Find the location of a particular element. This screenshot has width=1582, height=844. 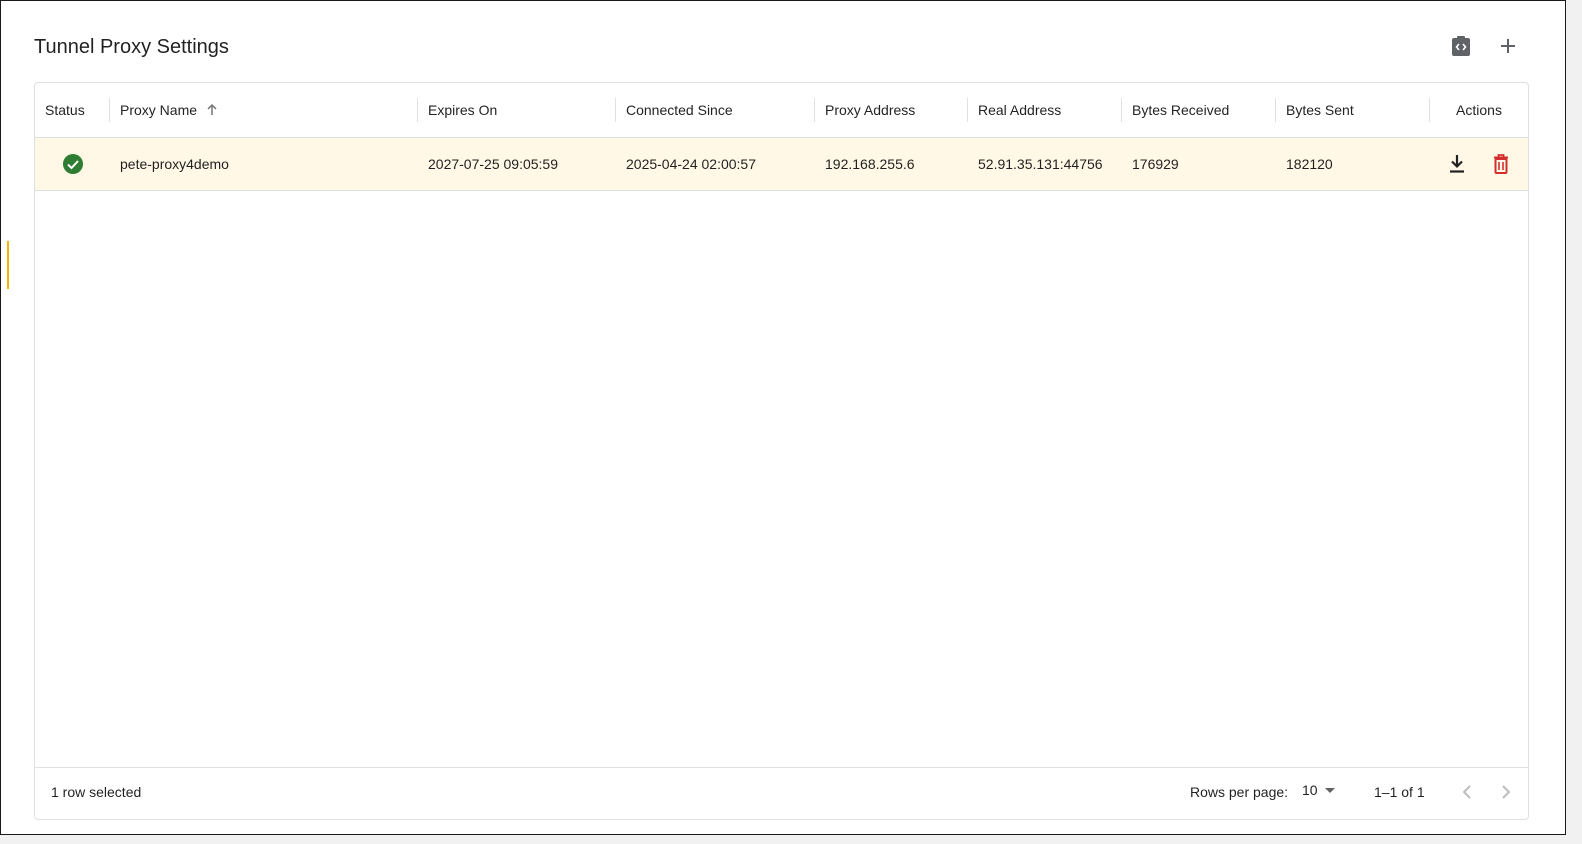

next-page-button is located at coordinates (1506, 792).